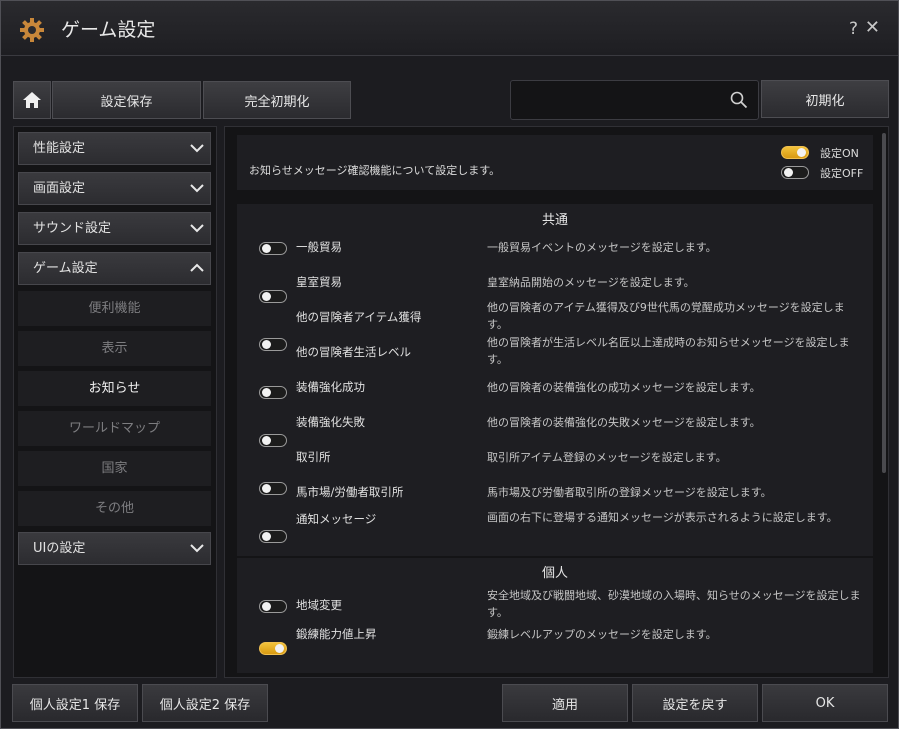 This screenshot has width=899, height=729. What do you see at coordinates (114, 268) in the screenshot?
I see `sidebar-category-game: ゲーム設定` at bounding box center [114, 268].